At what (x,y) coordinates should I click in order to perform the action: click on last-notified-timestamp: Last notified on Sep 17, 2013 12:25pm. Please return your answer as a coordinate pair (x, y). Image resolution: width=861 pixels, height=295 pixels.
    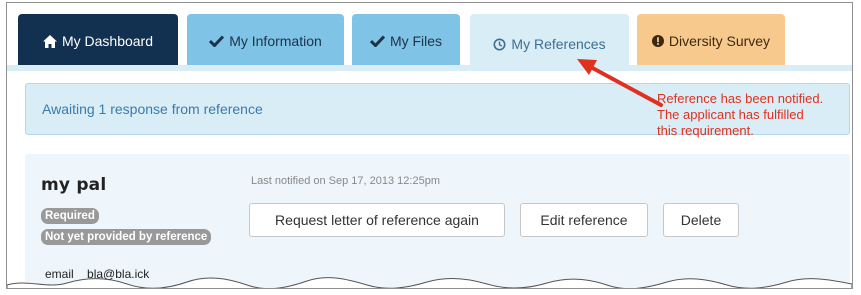
    Looking at the image, I should click on (345, 181).